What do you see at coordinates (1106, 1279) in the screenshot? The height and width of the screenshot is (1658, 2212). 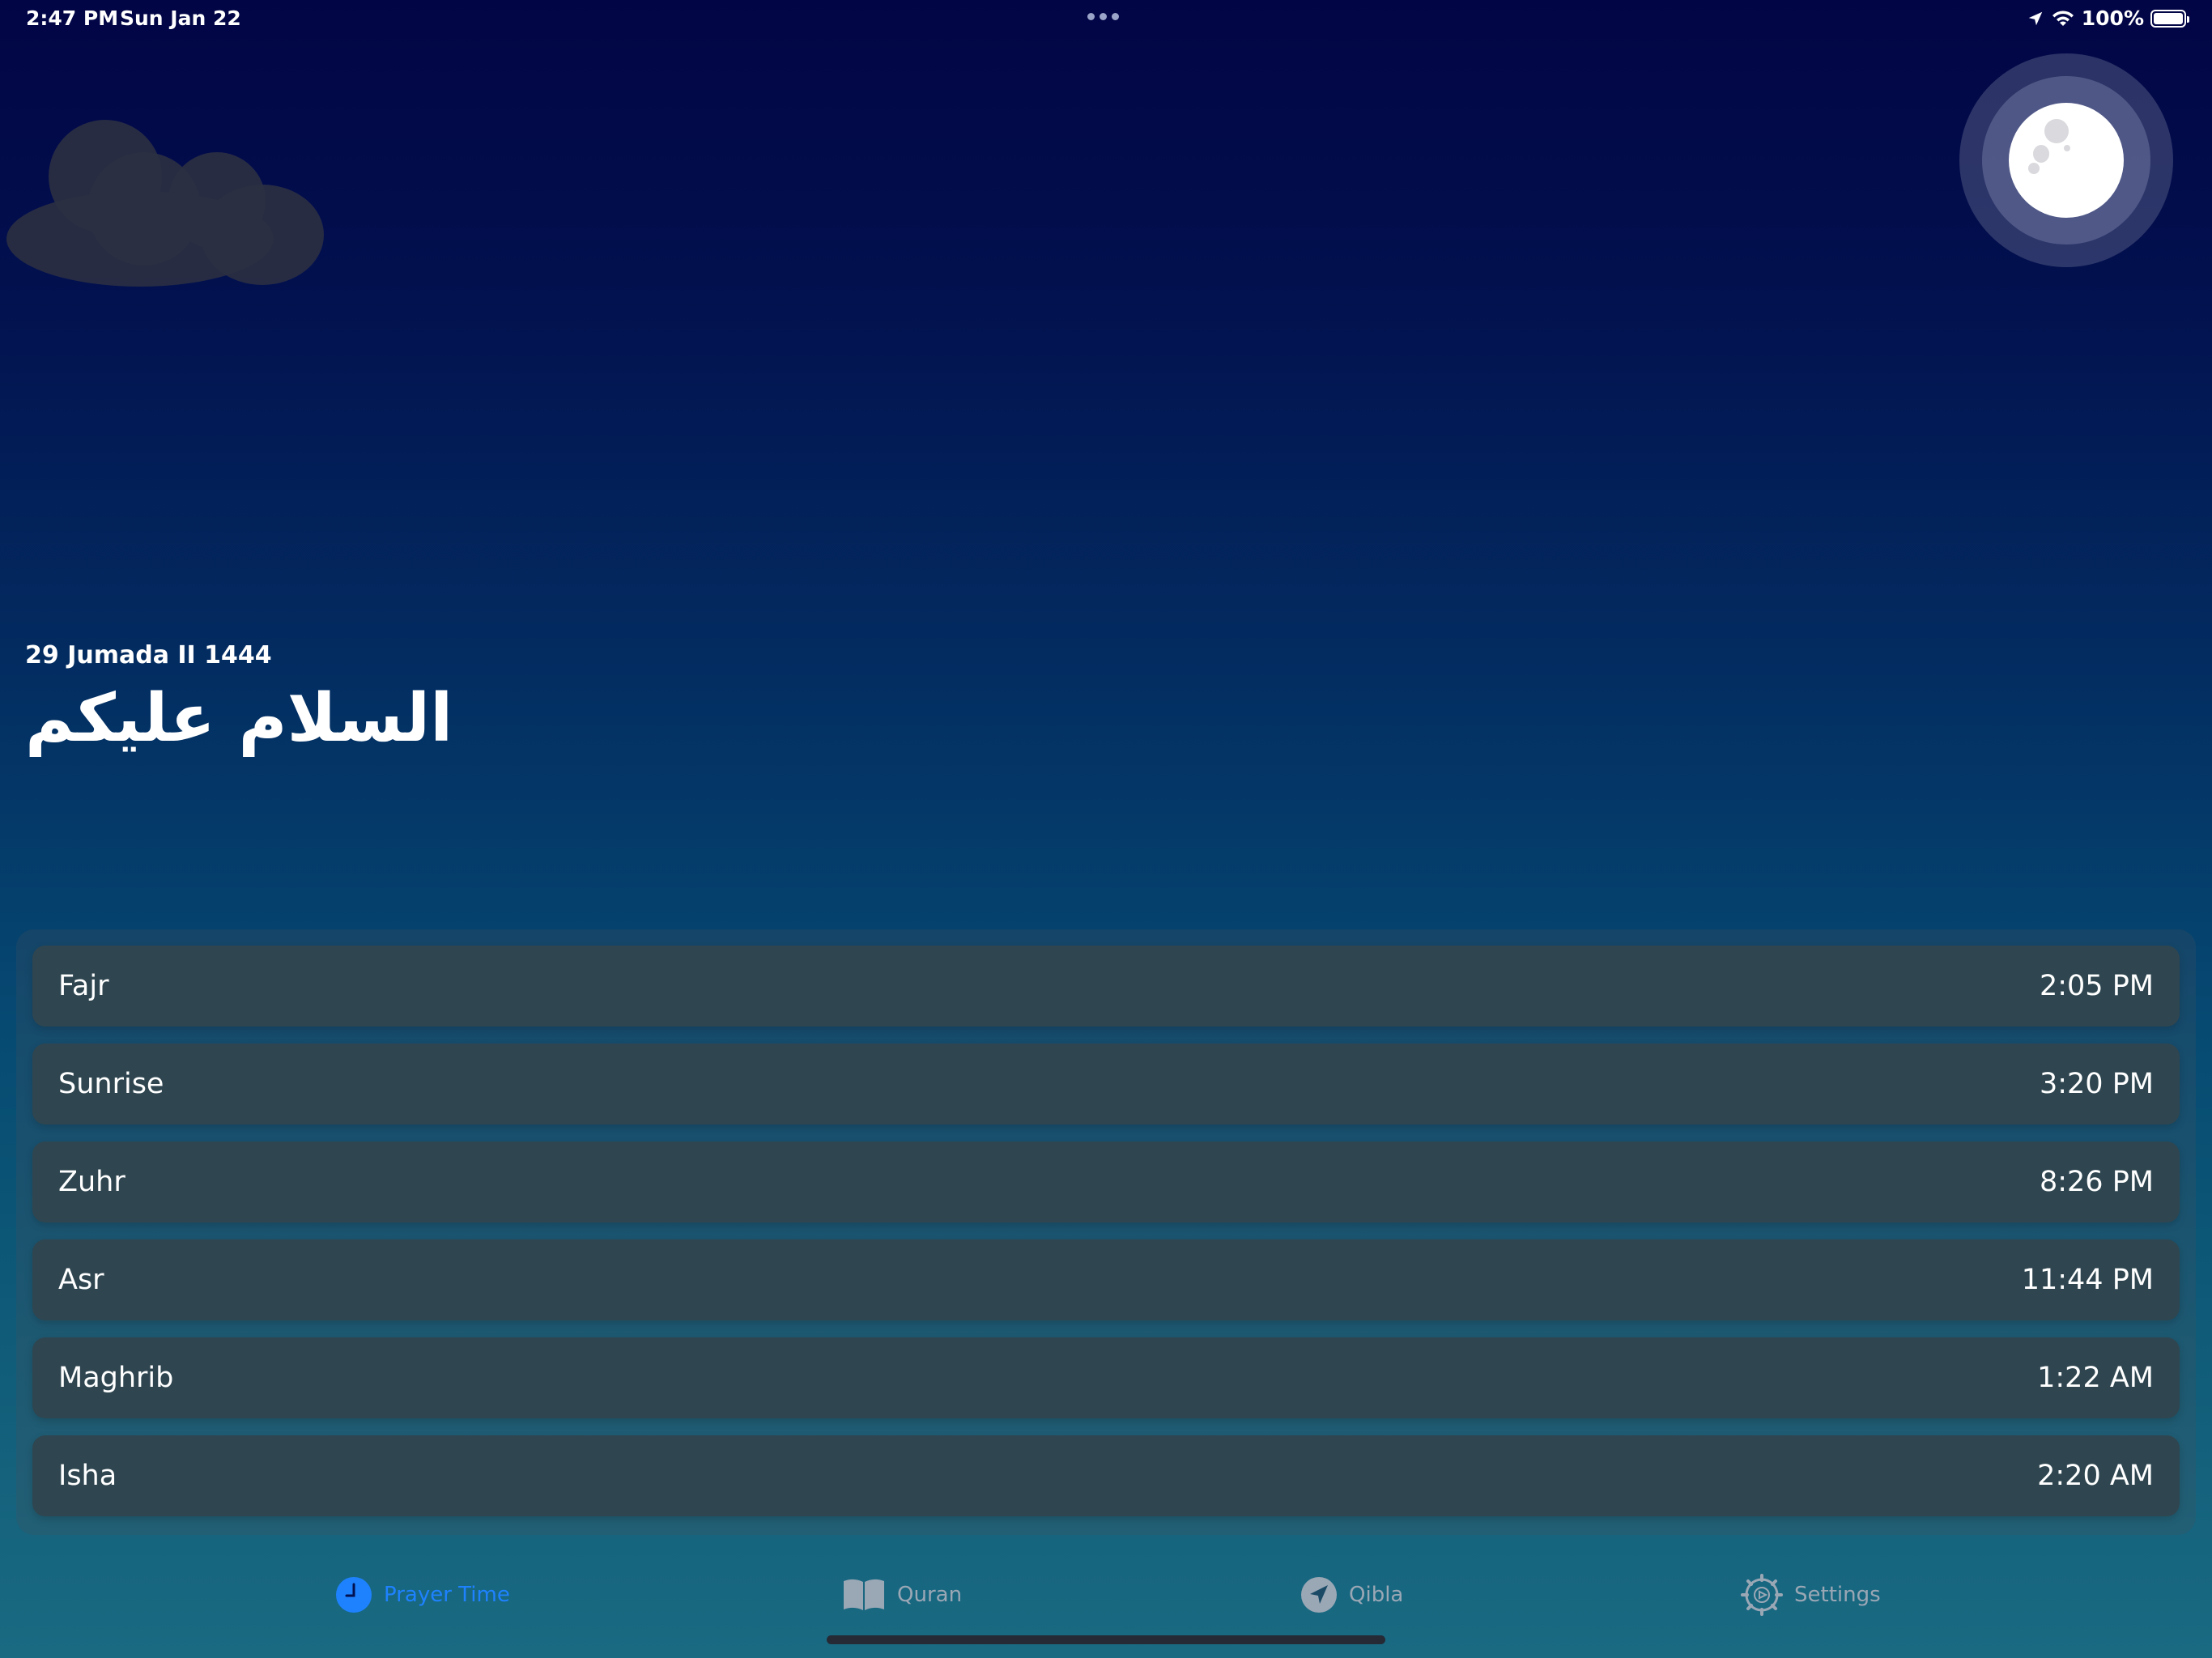 I see `prayer-row-asr: Asr 11:44 PM` at bounding box center [1106, 1279].